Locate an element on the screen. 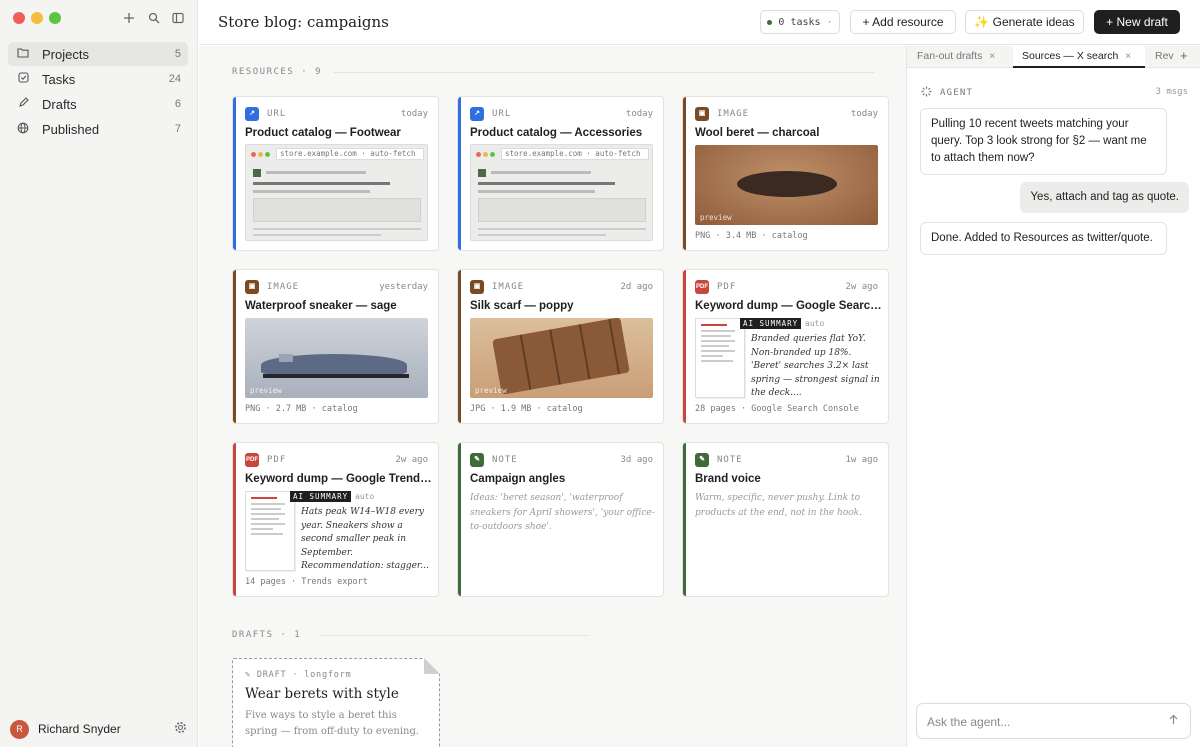 This screenshot has width=1200, height=747. sidebar-toggle-icon is located at coordinates (178, 19).